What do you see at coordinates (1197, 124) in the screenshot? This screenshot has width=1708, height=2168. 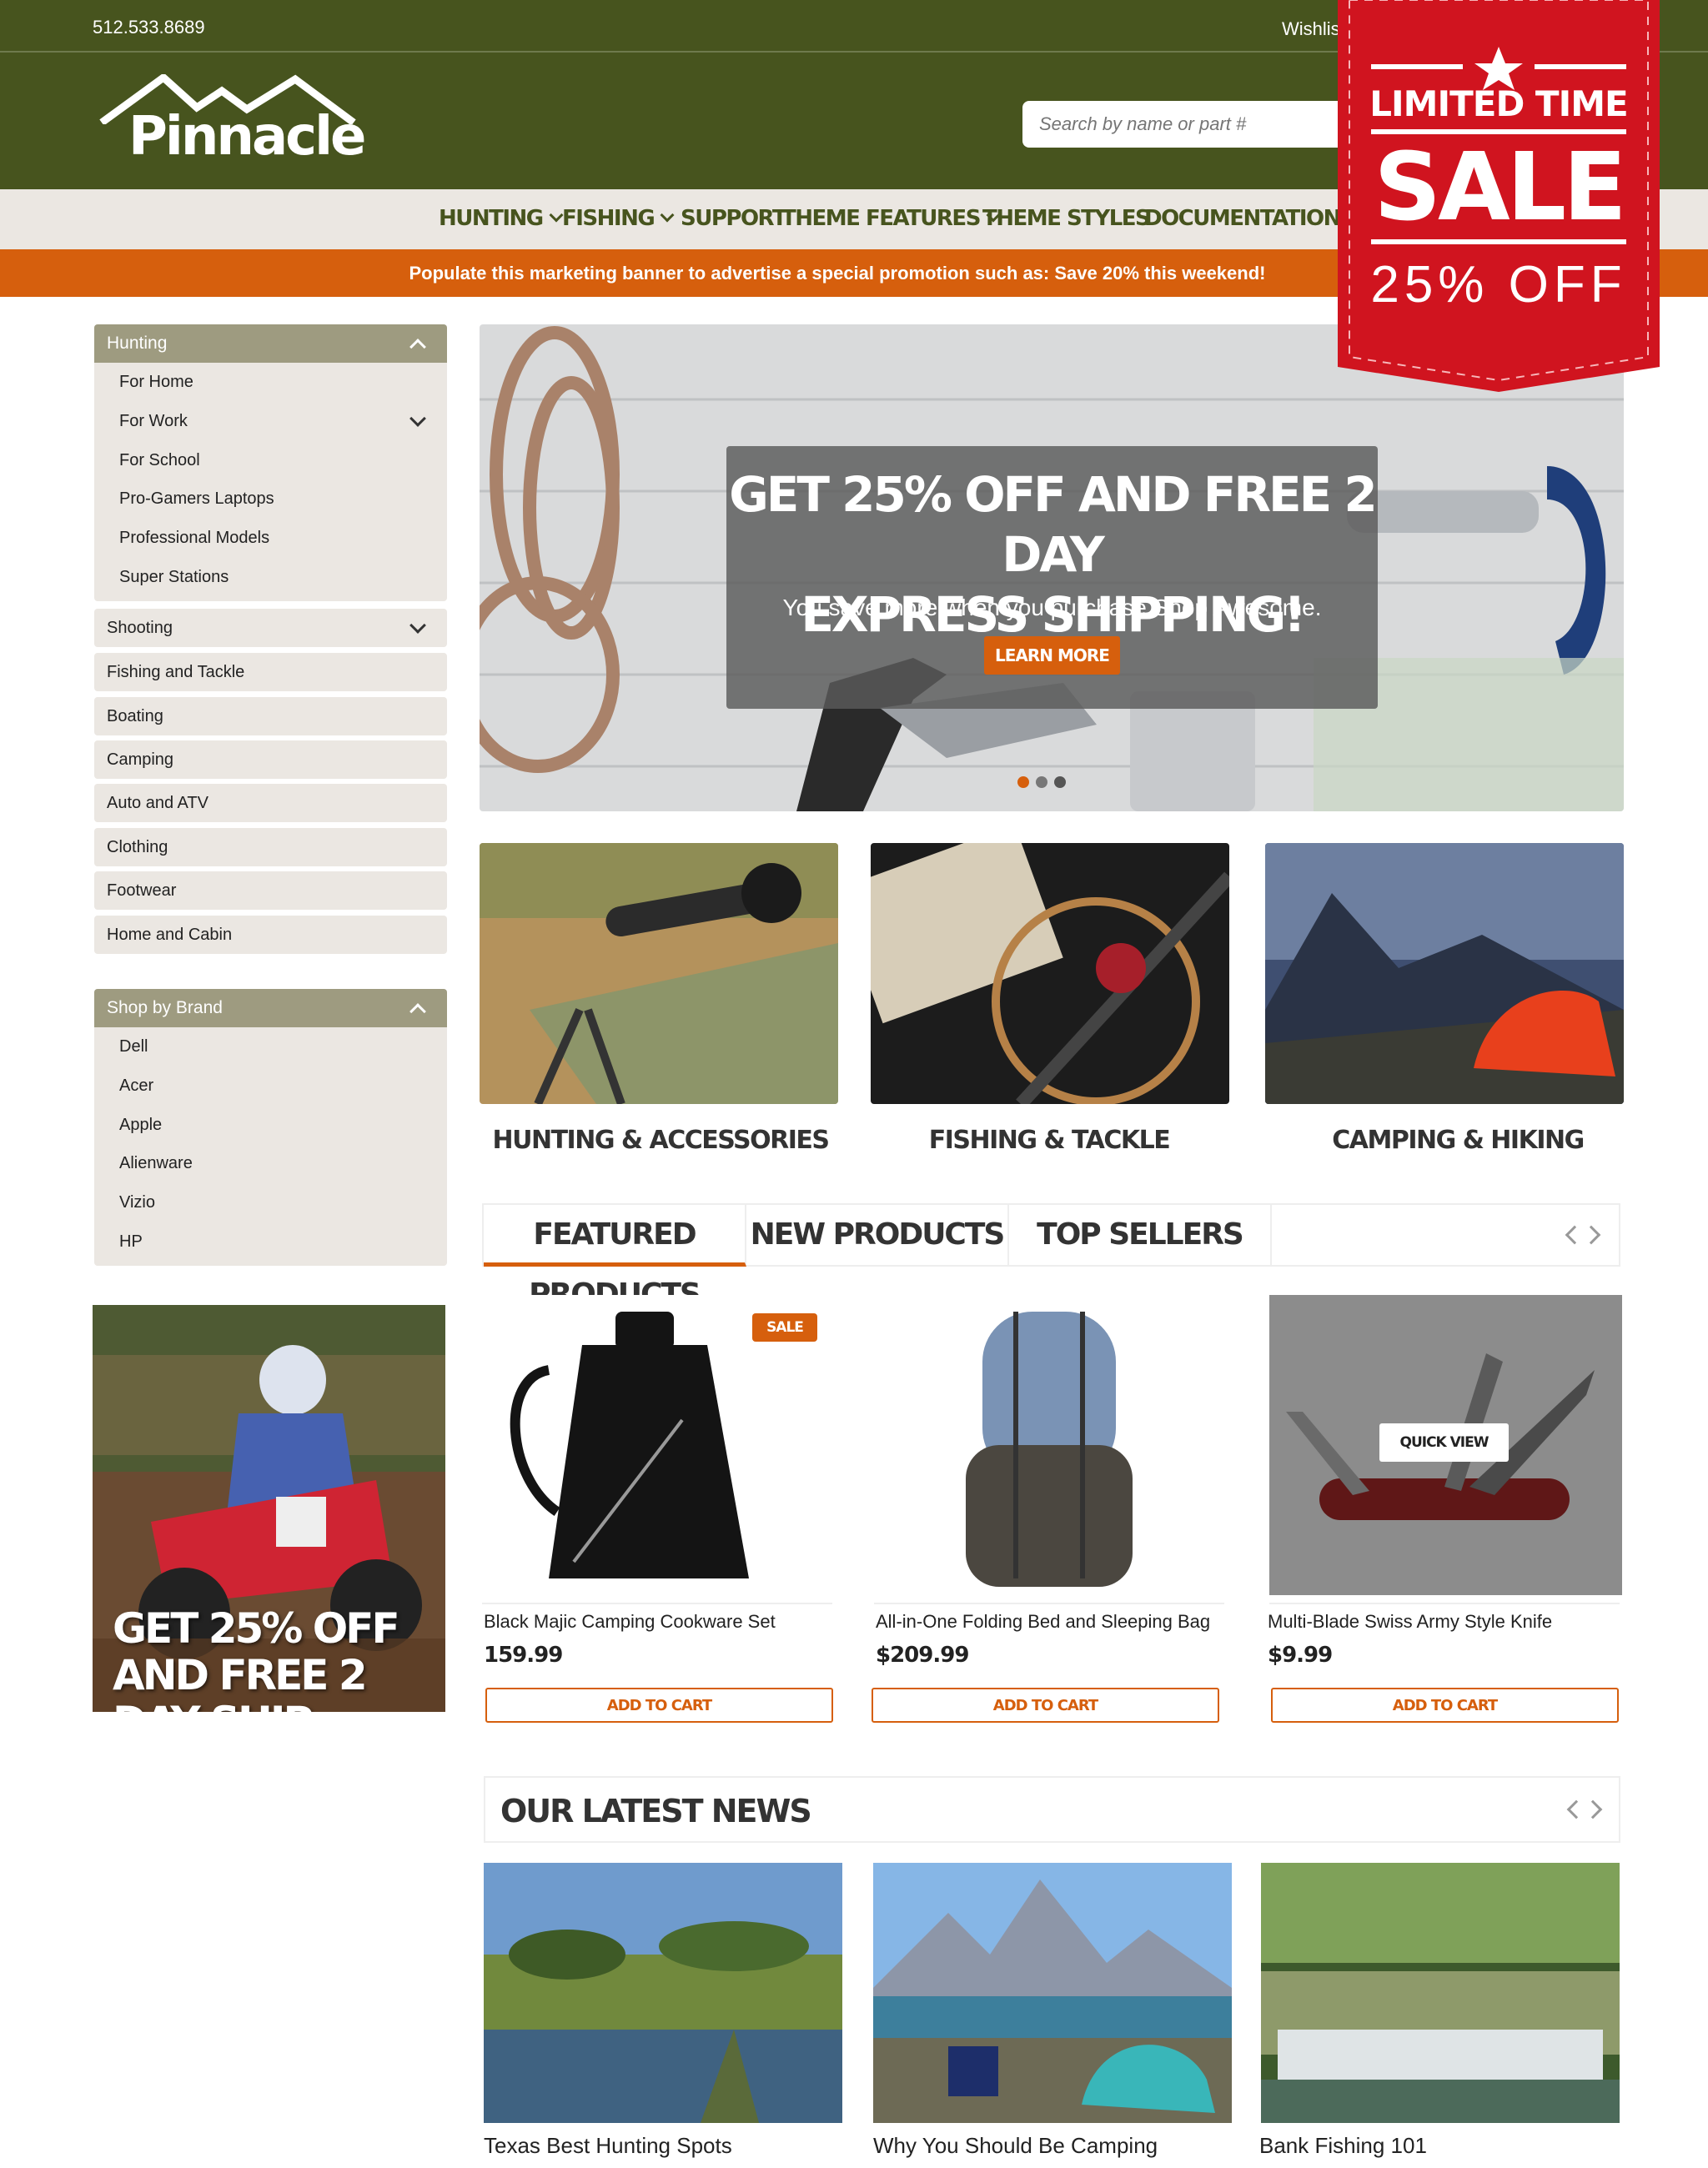 I see `search-input` at bounding box center [1197, 124].